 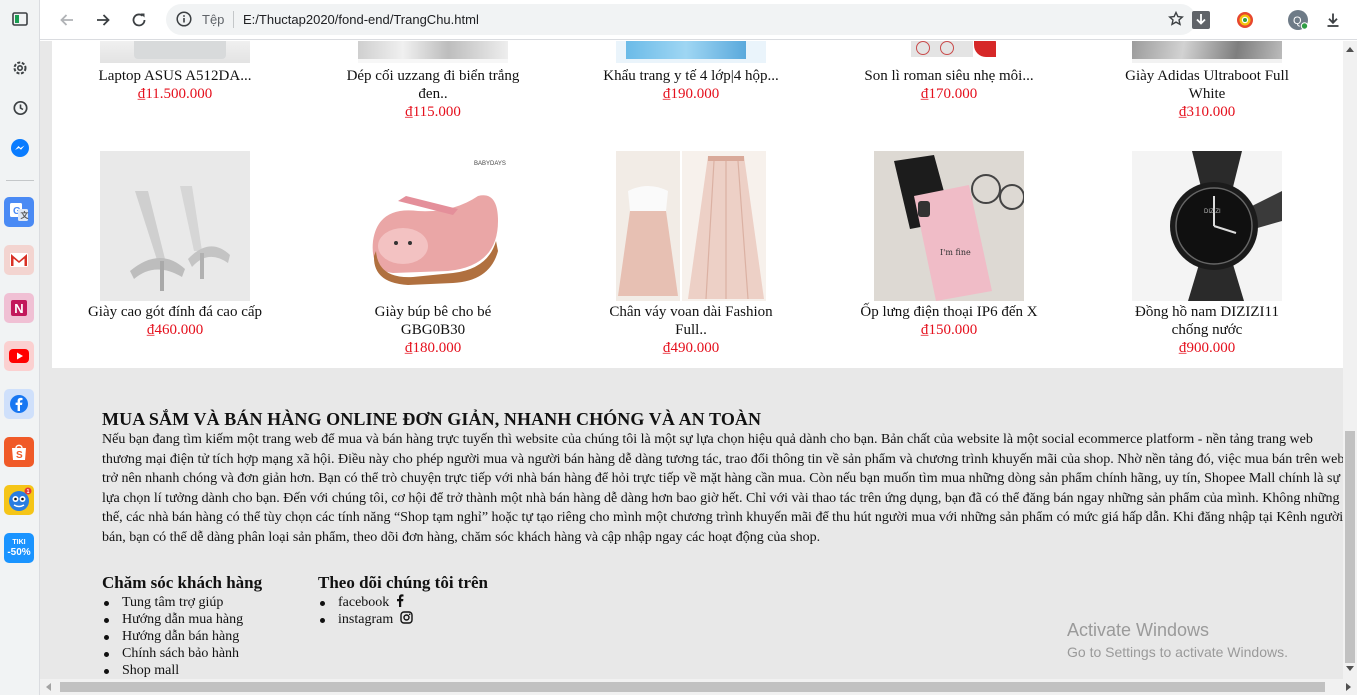 What do you see at coordinates (182, 602) in the screenshot?
I see `footer-link-help-center: Tung tâm trợ giúp` at bounding box center [182, 602].